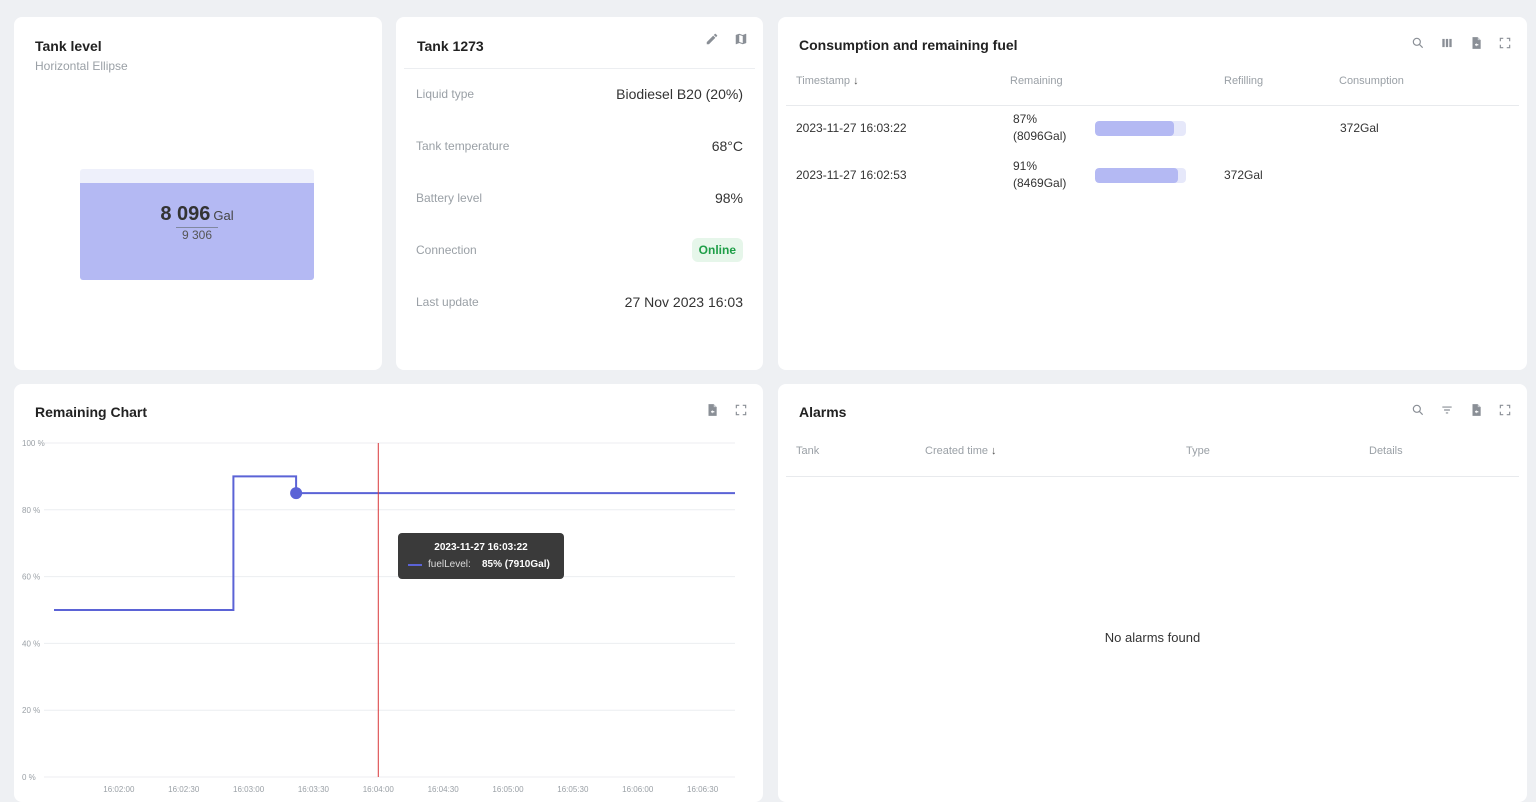 This screenshot has height=802, width=1536. What do you see at coordinates (961, 451) in the screenshot?
I see `column-header-created-time: Created time ↓` at bounding box center [961, 451].